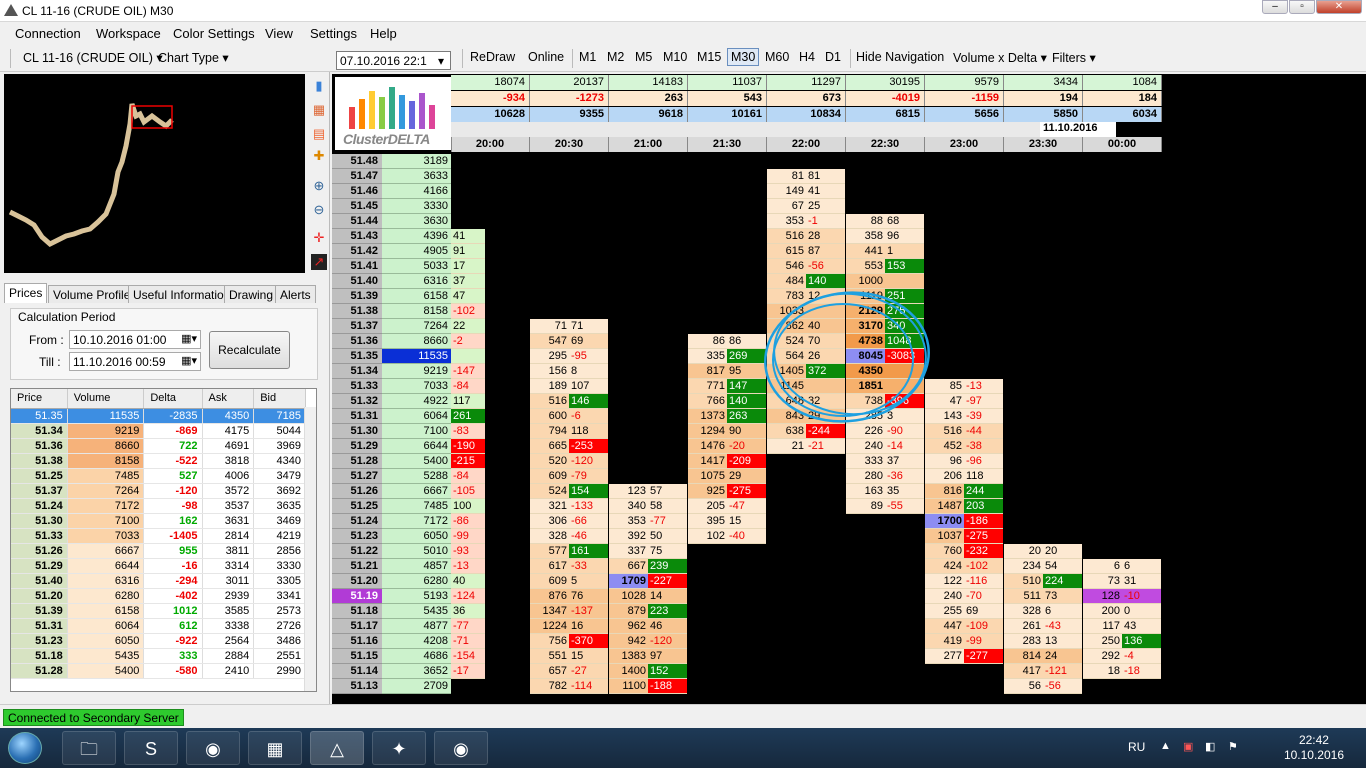 Image resolution: width=1366 pixels, height=768 pixels. Describe the element at coordinates (48, 33) in the screenshot. I see `menu-connection: Connection` at that location.